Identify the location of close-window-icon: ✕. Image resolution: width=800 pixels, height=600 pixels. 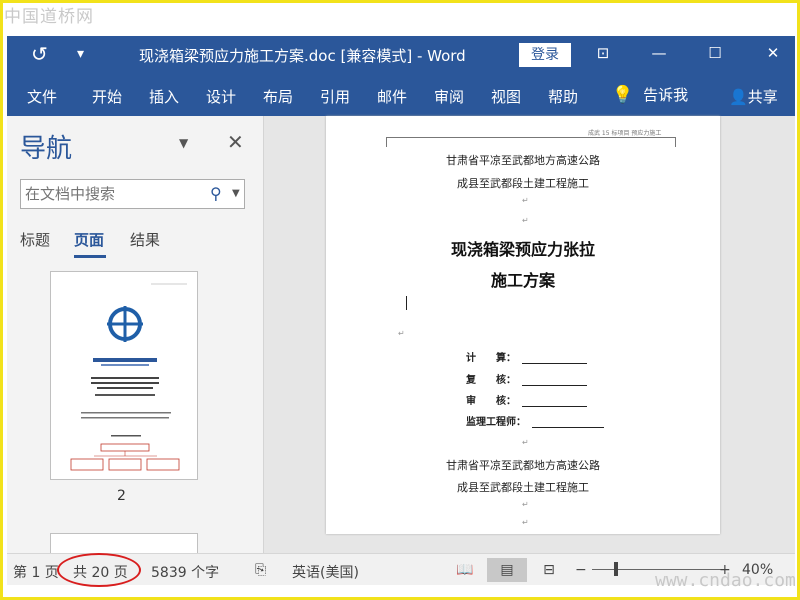
(773, 53).